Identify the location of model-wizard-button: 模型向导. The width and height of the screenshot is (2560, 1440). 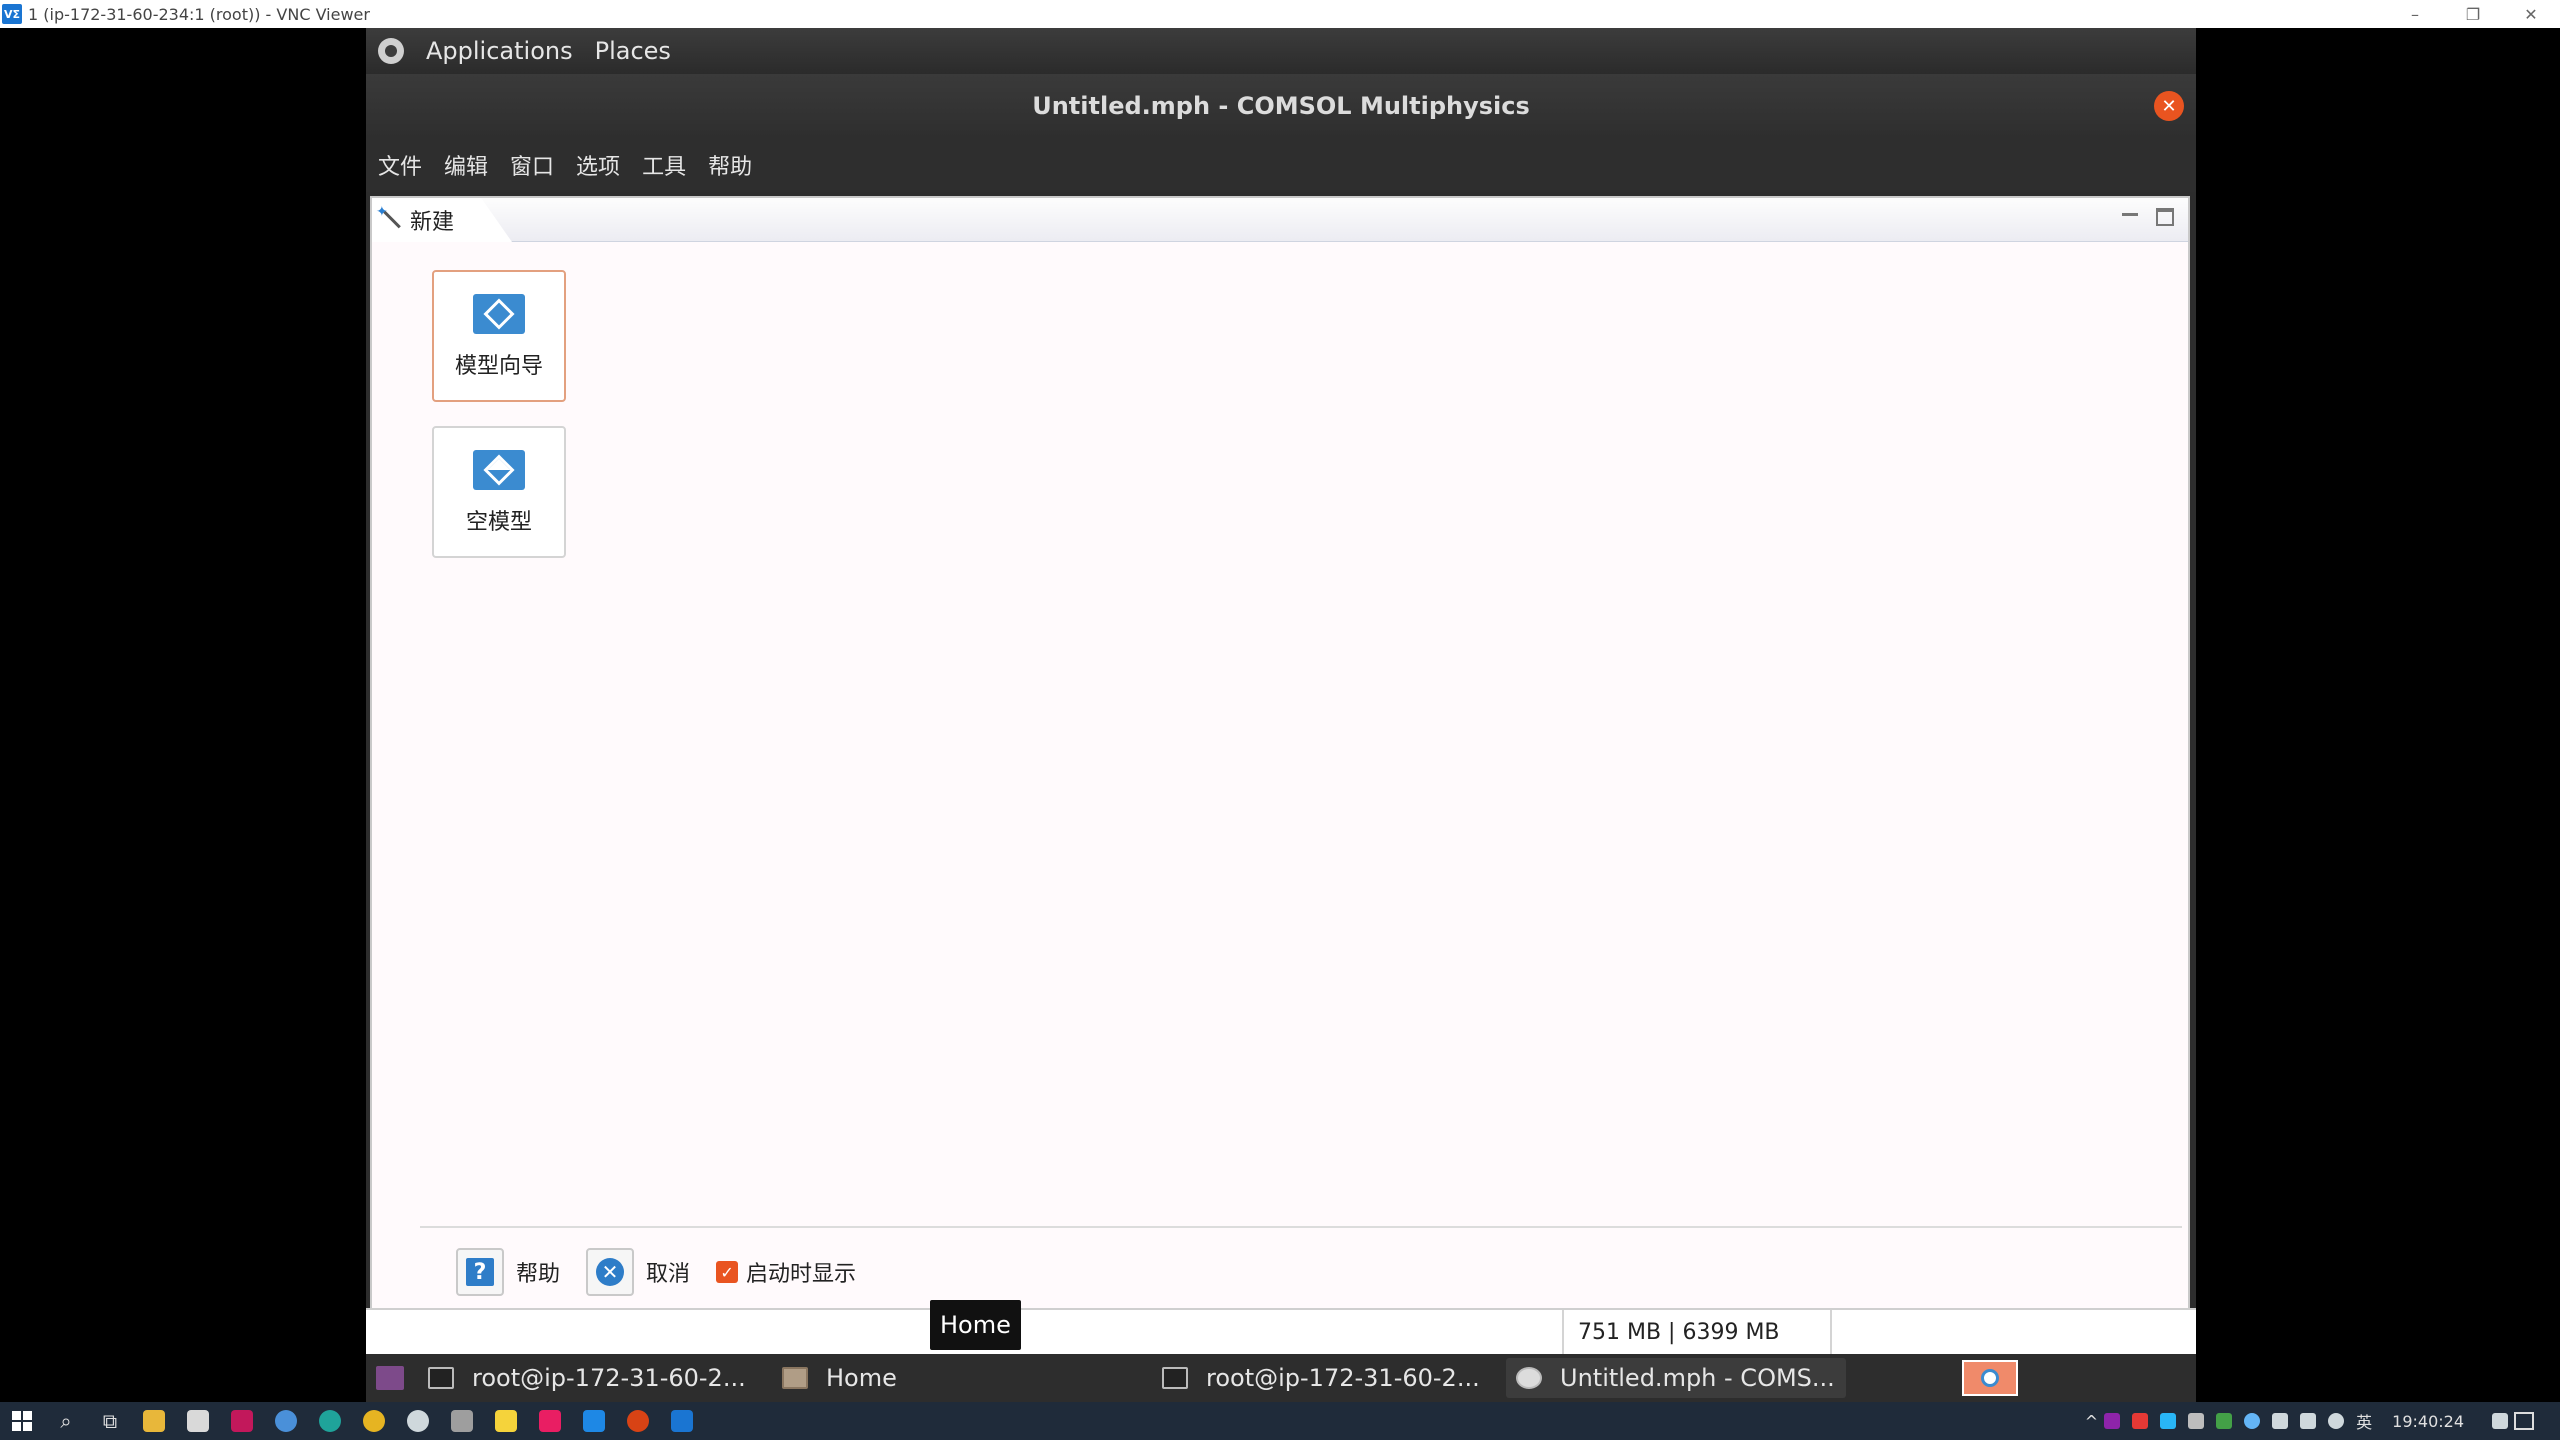
(499, 336).